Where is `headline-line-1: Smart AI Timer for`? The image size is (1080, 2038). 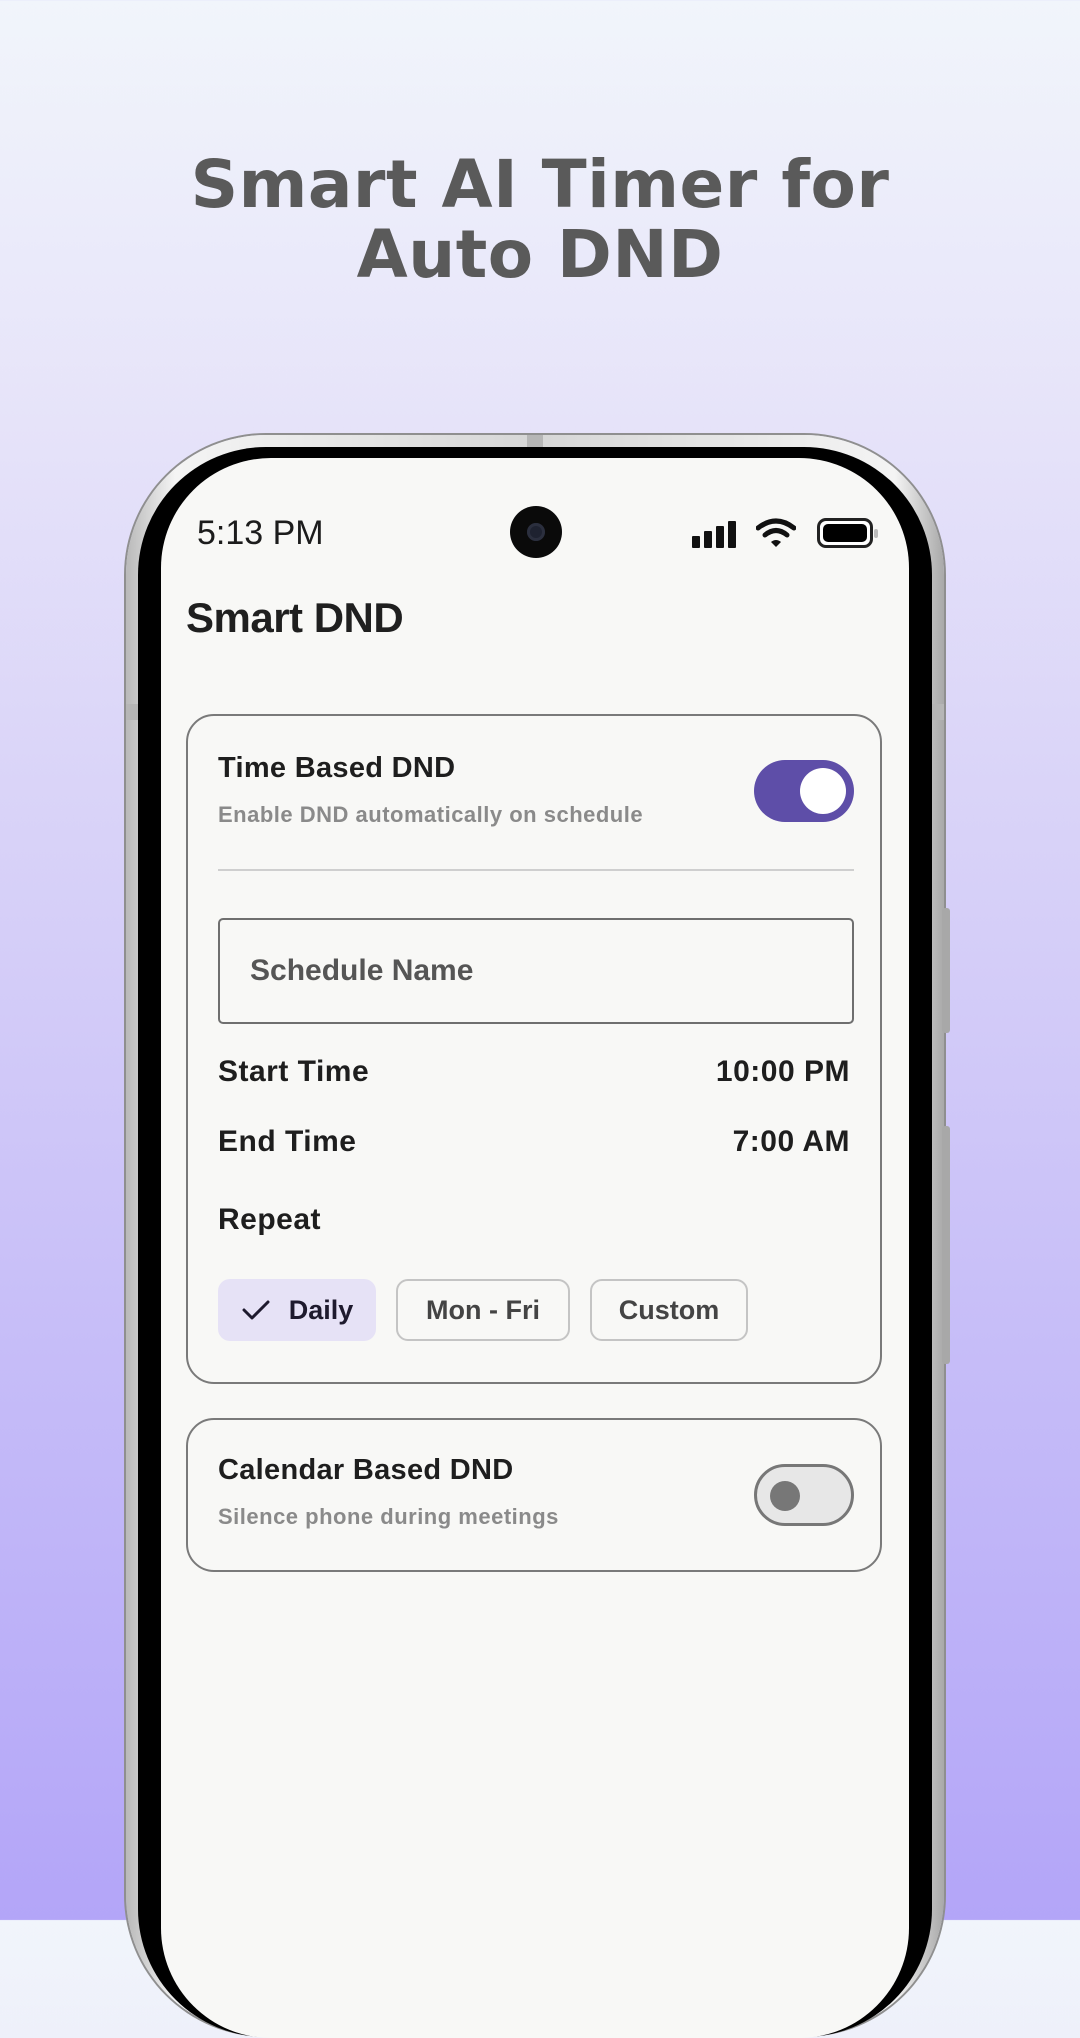
headline-line-1: Smart AI Timer for is located at coordinates (540, 184).